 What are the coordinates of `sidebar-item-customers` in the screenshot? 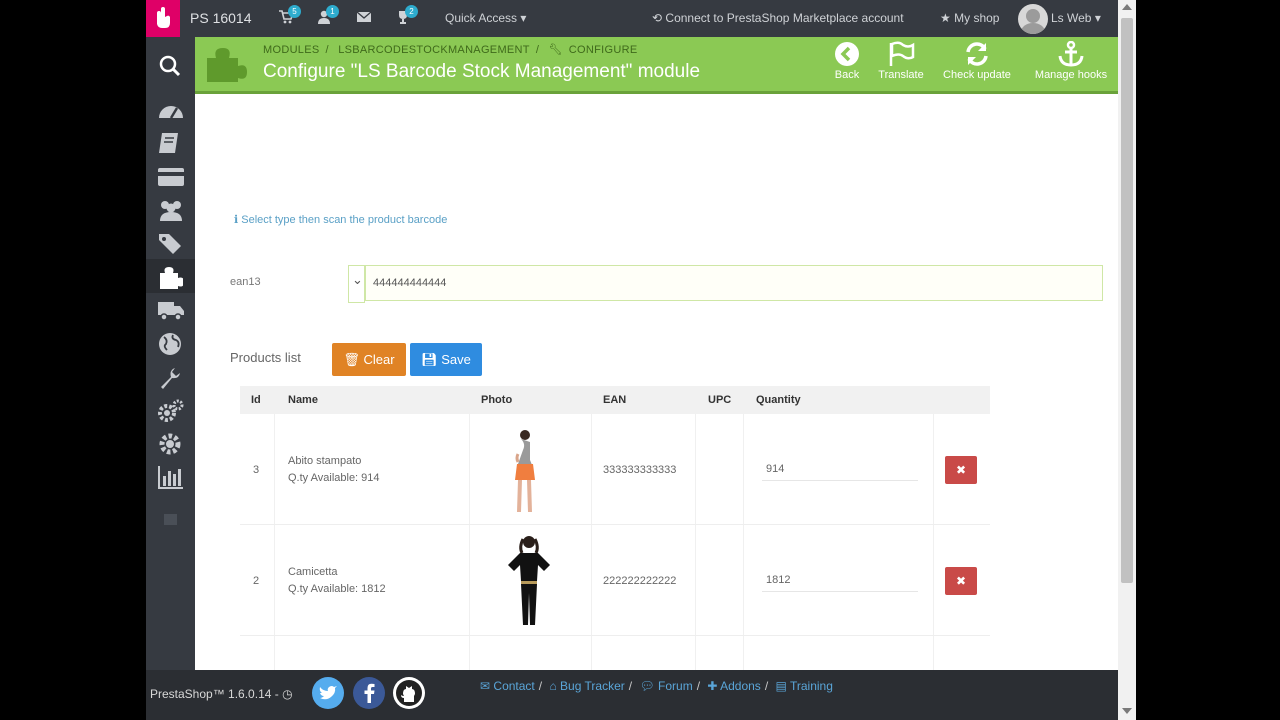 It's located at (170, 210).